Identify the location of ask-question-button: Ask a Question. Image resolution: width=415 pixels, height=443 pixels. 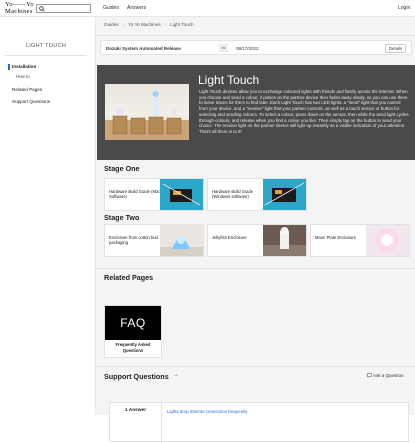
(385, 376).